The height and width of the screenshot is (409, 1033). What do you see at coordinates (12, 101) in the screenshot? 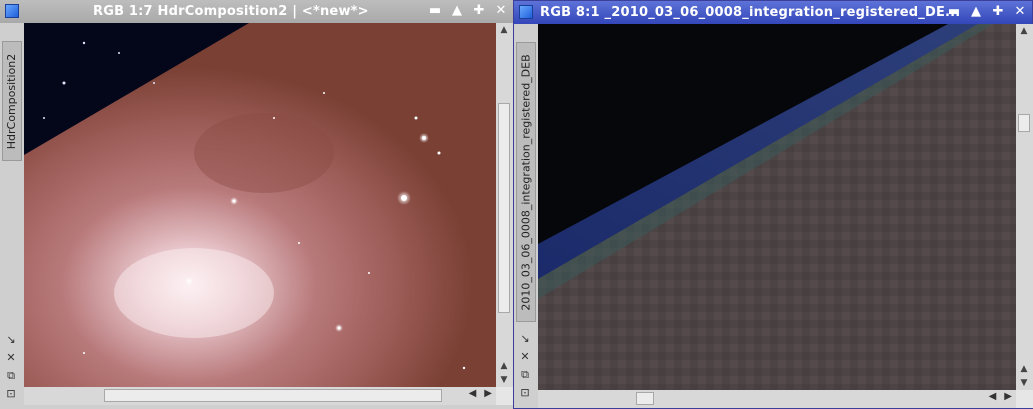
I see `identifier-tab: HdrComposition2` at bounding box center [12, 101].